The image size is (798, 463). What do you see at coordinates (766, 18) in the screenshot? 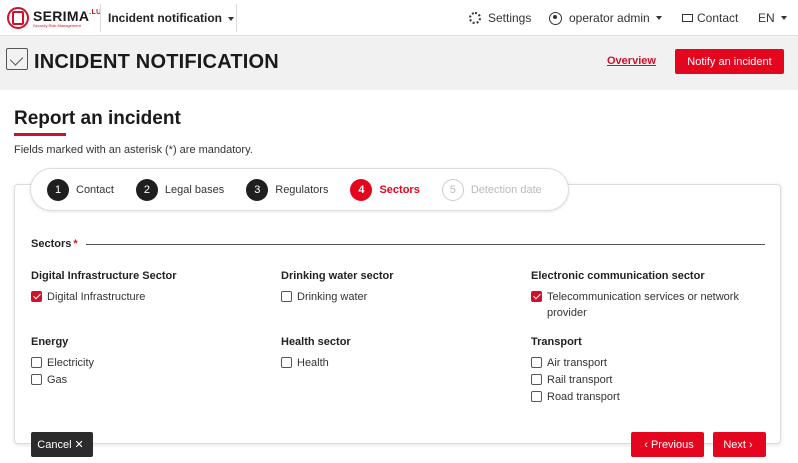
I see `language-label: EN` at bounding box center [766, 18].